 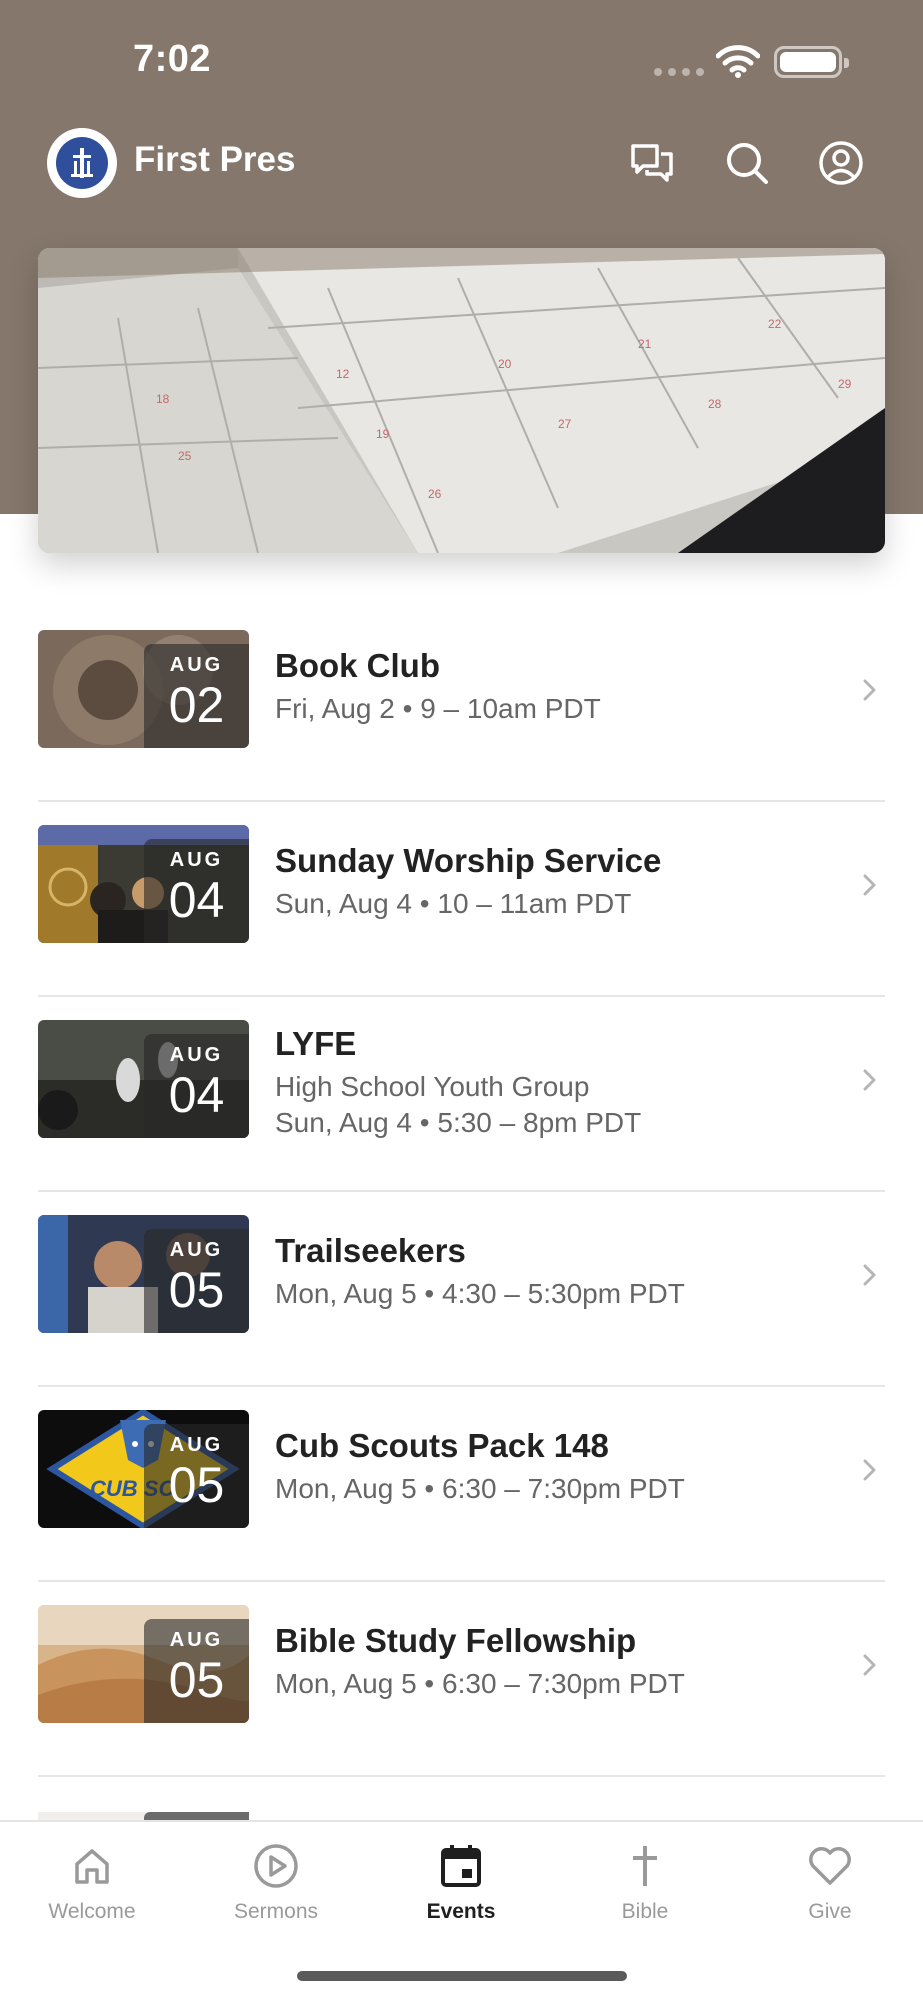 I want to click on event-subtitle: High School Youth Group, so click(x=432, y=1086).